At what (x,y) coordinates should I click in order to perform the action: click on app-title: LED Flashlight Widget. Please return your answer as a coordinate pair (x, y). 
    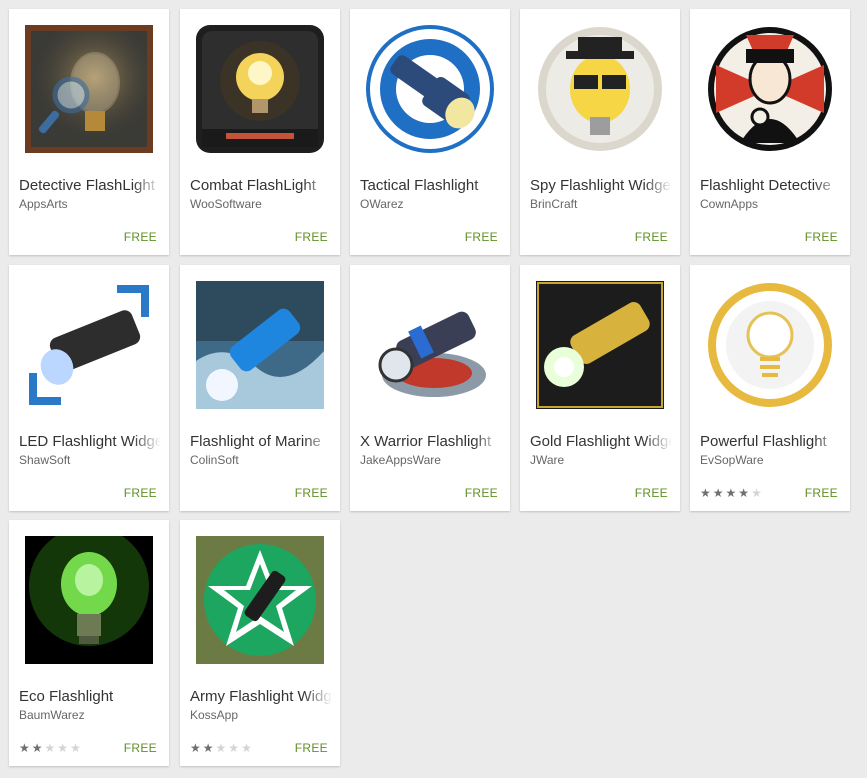
    Looking at the image, I should click on (90, 441).